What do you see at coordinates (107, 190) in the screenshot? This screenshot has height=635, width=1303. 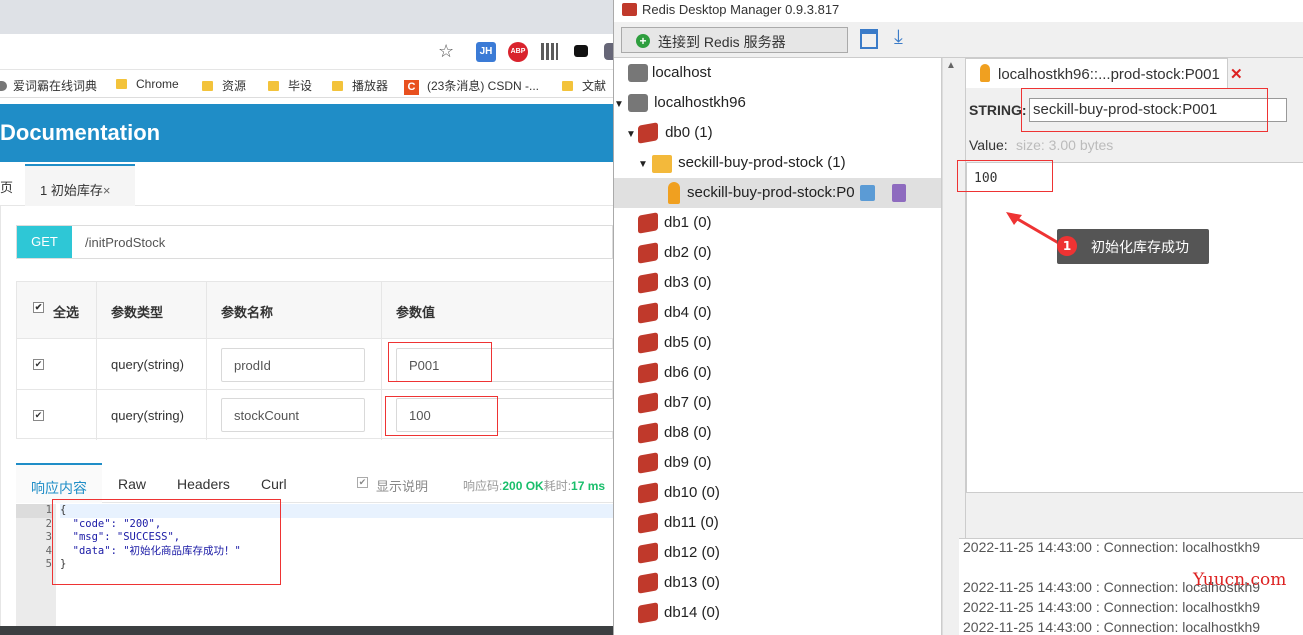 I see `tab-close-icon: ×` at bounding box center [107, 190].